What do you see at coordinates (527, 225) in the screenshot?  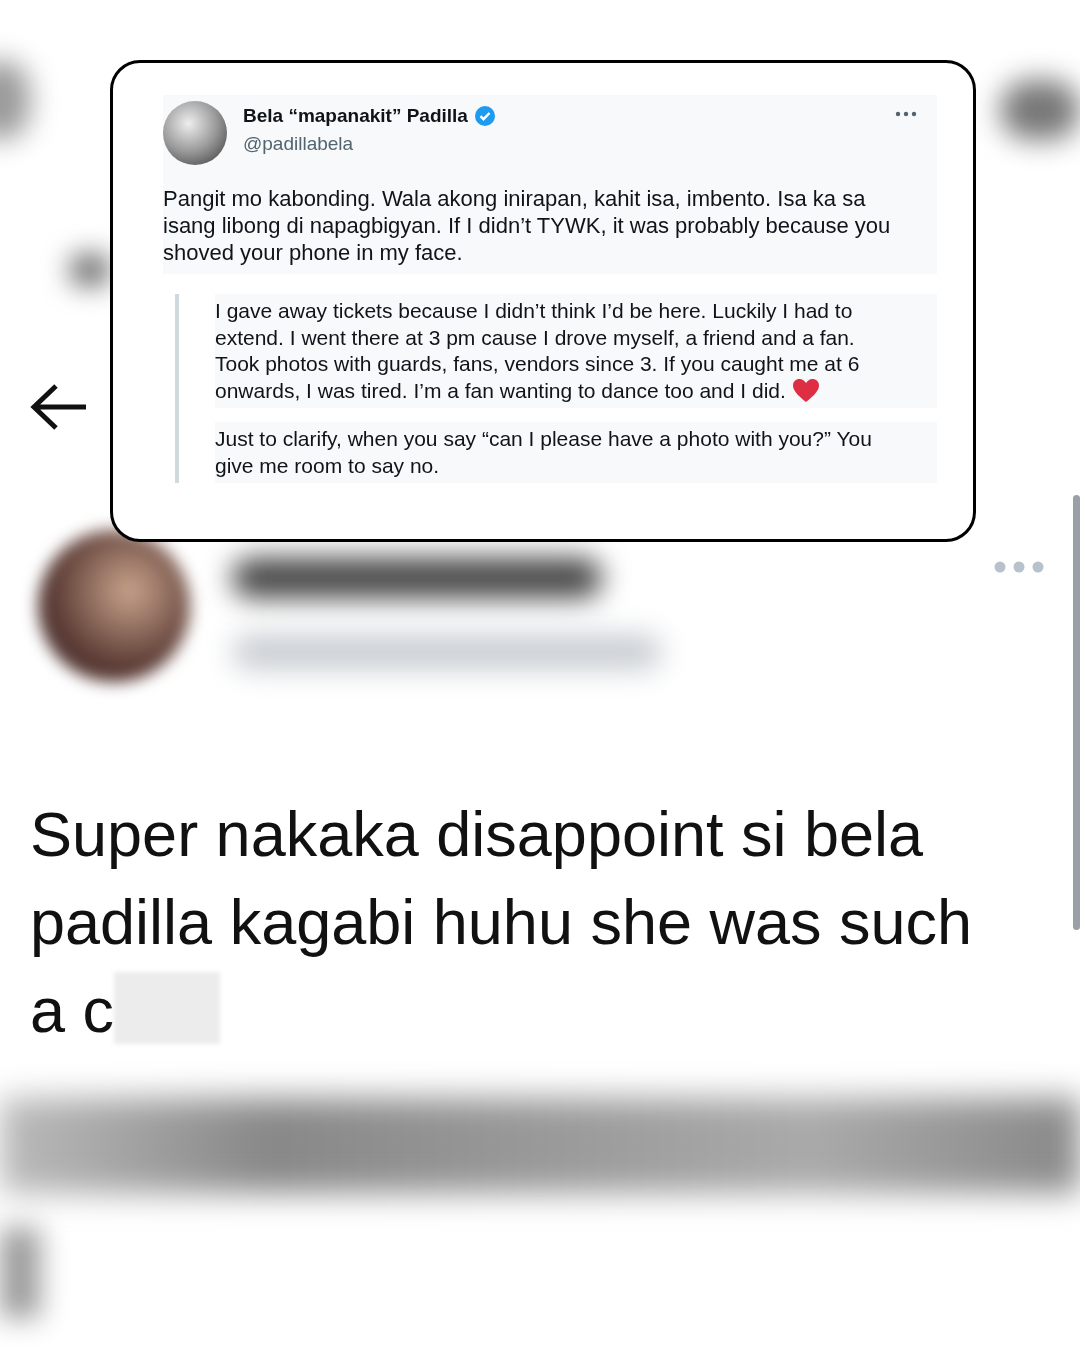 I see `tweet-text: Pangit mo kabonding. Wala akong inirapan, kahit isa, imbento. Isa ka sa isang libong di napagbigyan. If I didn’t TYWK, it was probably because you shoved your phone in my face.` at bounding box center [527, 225].